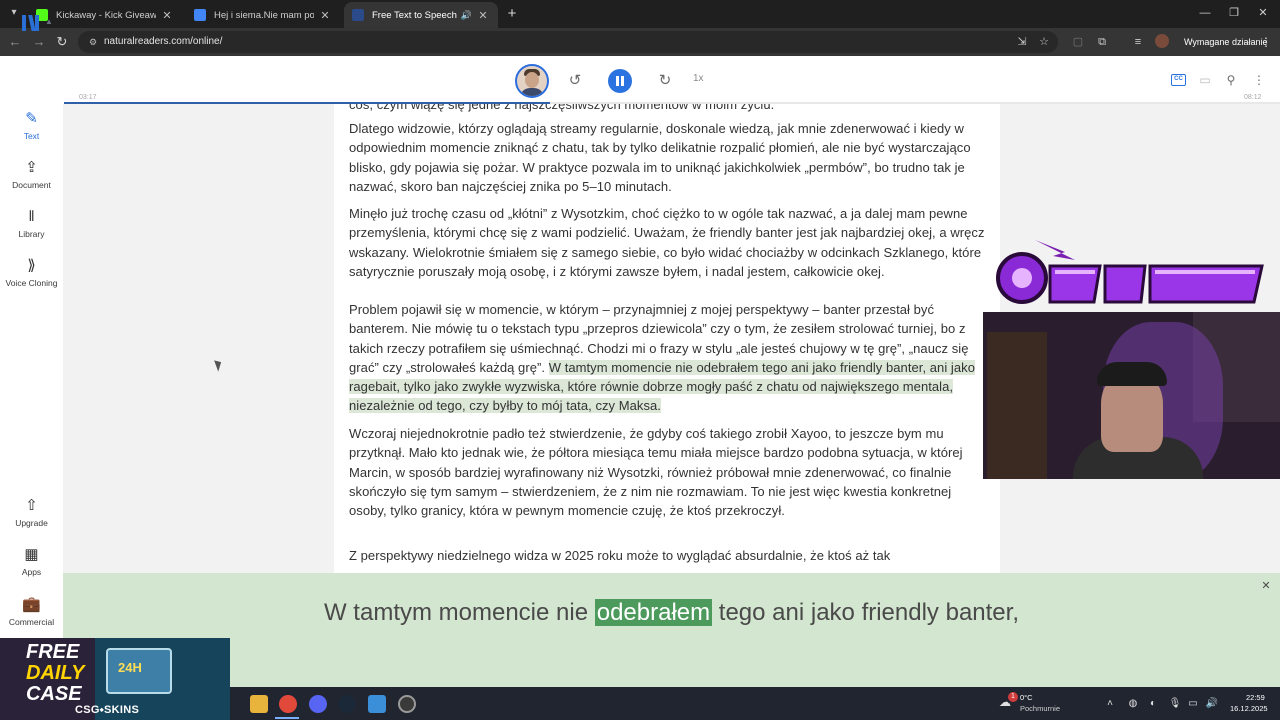  Describe the element at coordinates (288, 704) in the screenshot. I see `chrome-icon` at that location.